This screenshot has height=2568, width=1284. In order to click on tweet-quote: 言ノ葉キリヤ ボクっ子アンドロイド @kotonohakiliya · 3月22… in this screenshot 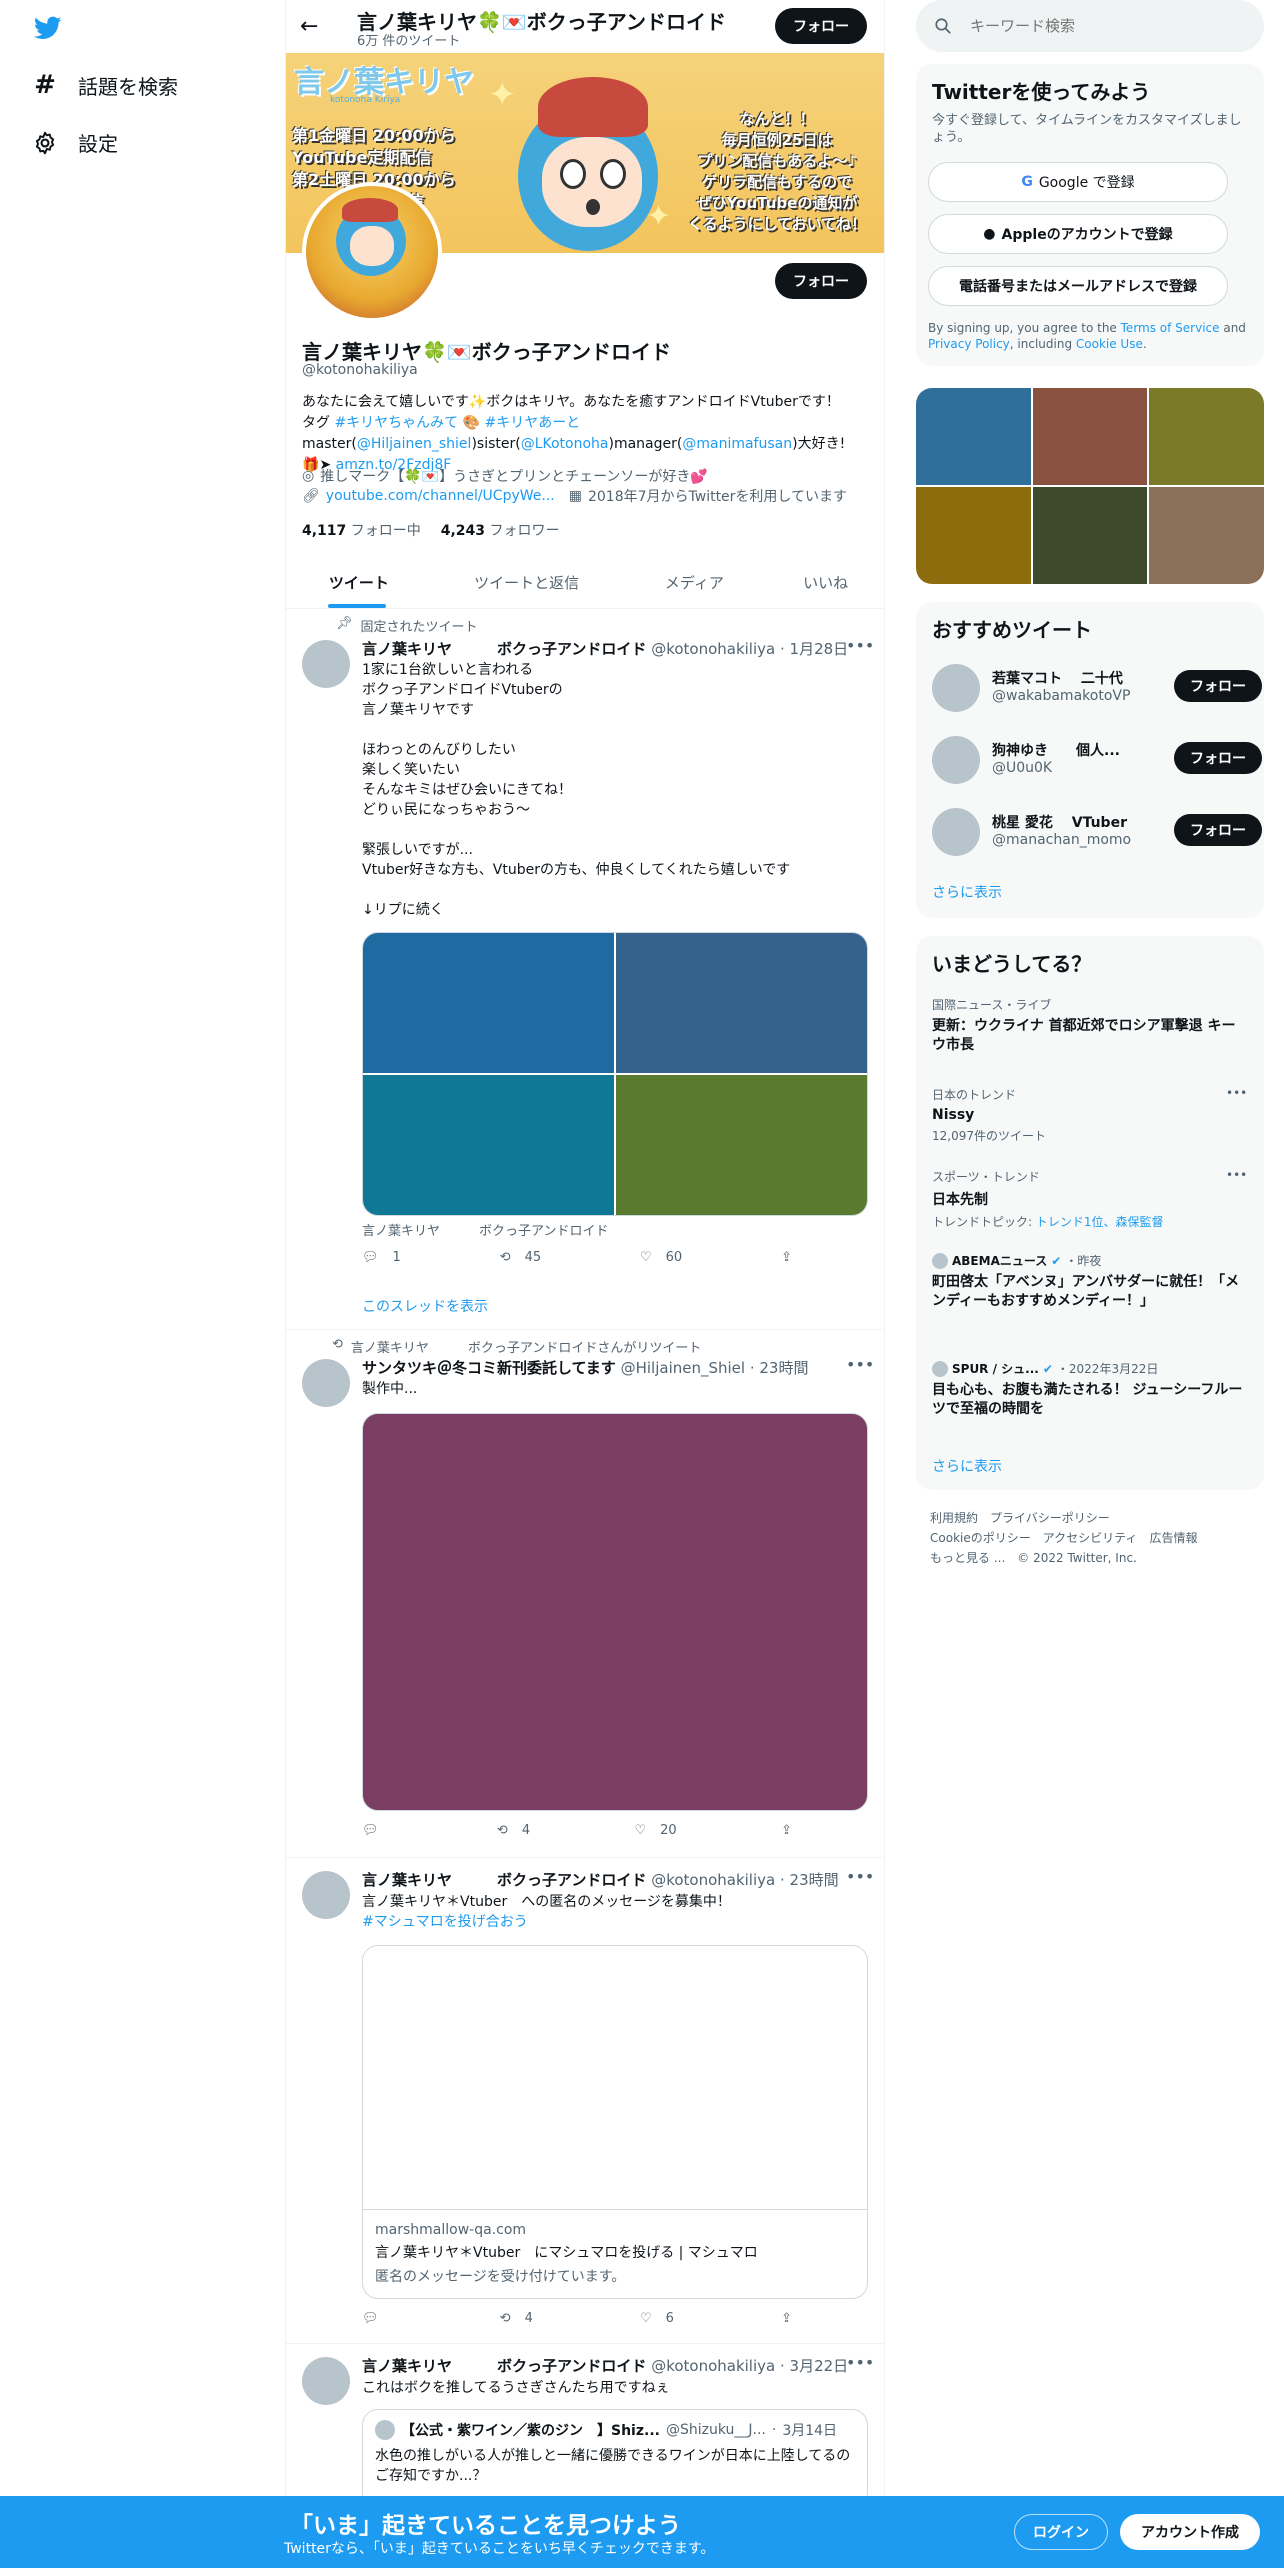, I will do `click(585, 2427)`.